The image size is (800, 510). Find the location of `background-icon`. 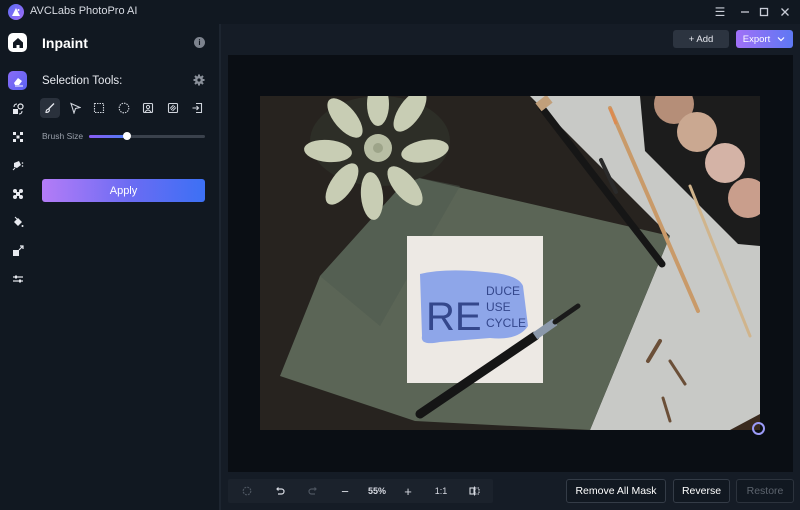

background-icon is located at coordinates (18, 194).